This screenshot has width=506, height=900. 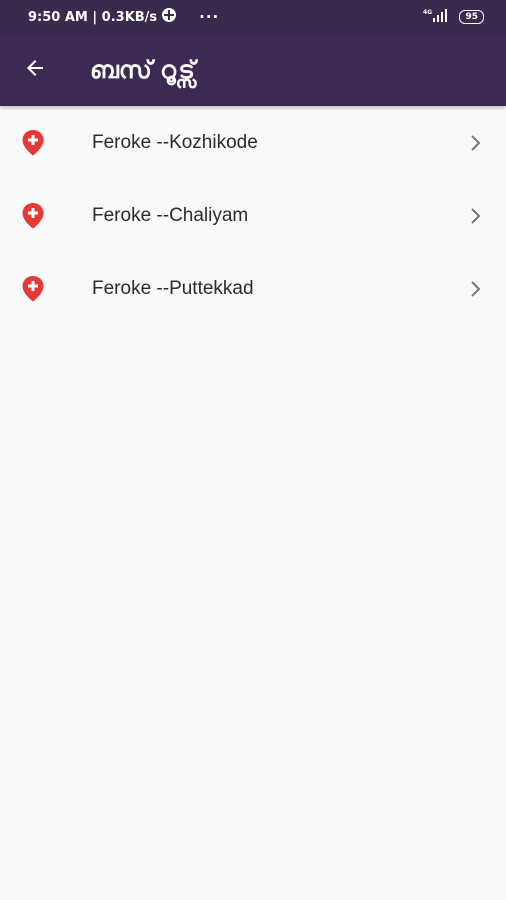 I want to click on route-label: Feroke --Kozhikode, so click(x=175, y=142).